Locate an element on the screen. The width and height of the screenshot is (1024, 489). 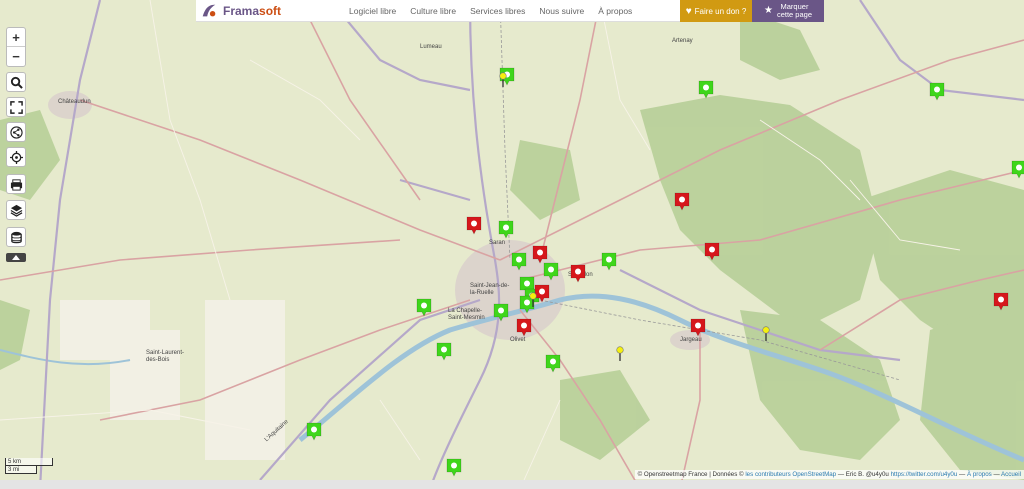
place-label: Saint-Jean-de-la-Ruelle is located at coordinates (490, 289).